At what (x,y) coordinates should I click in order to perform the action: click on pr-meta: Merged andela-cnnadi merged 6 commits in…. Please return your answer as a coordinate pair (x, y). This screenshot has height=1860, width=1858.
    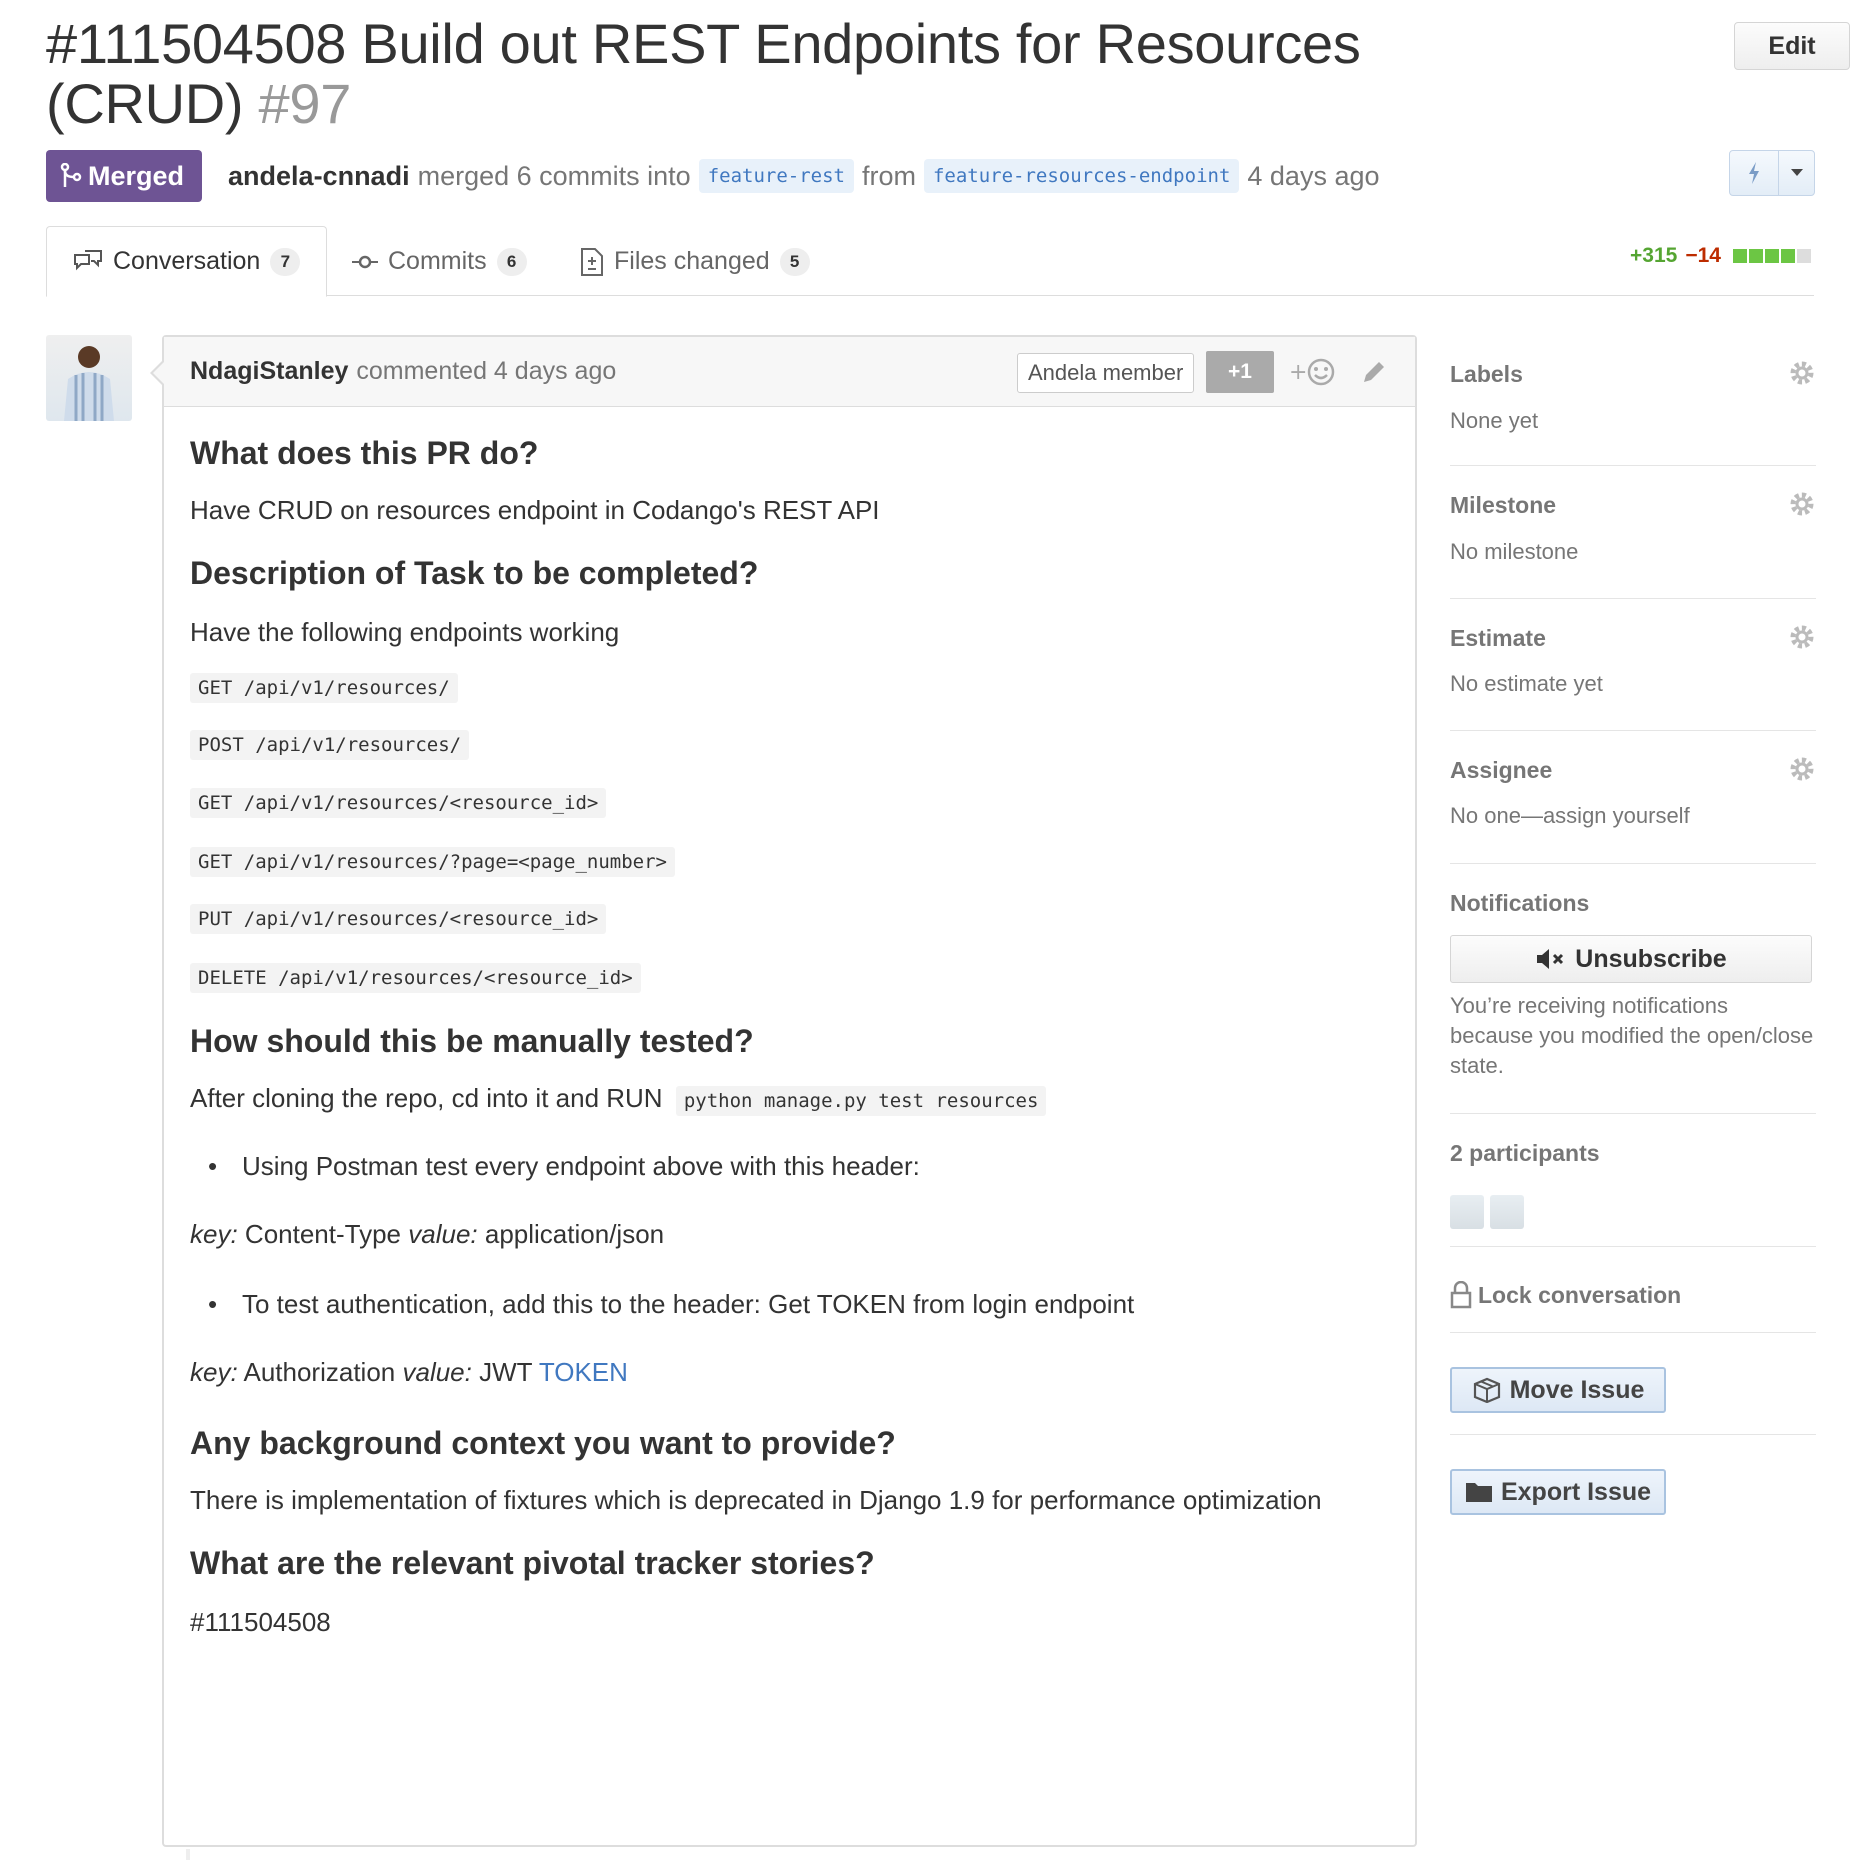
    Looking at the image, I should click on (713, 176).